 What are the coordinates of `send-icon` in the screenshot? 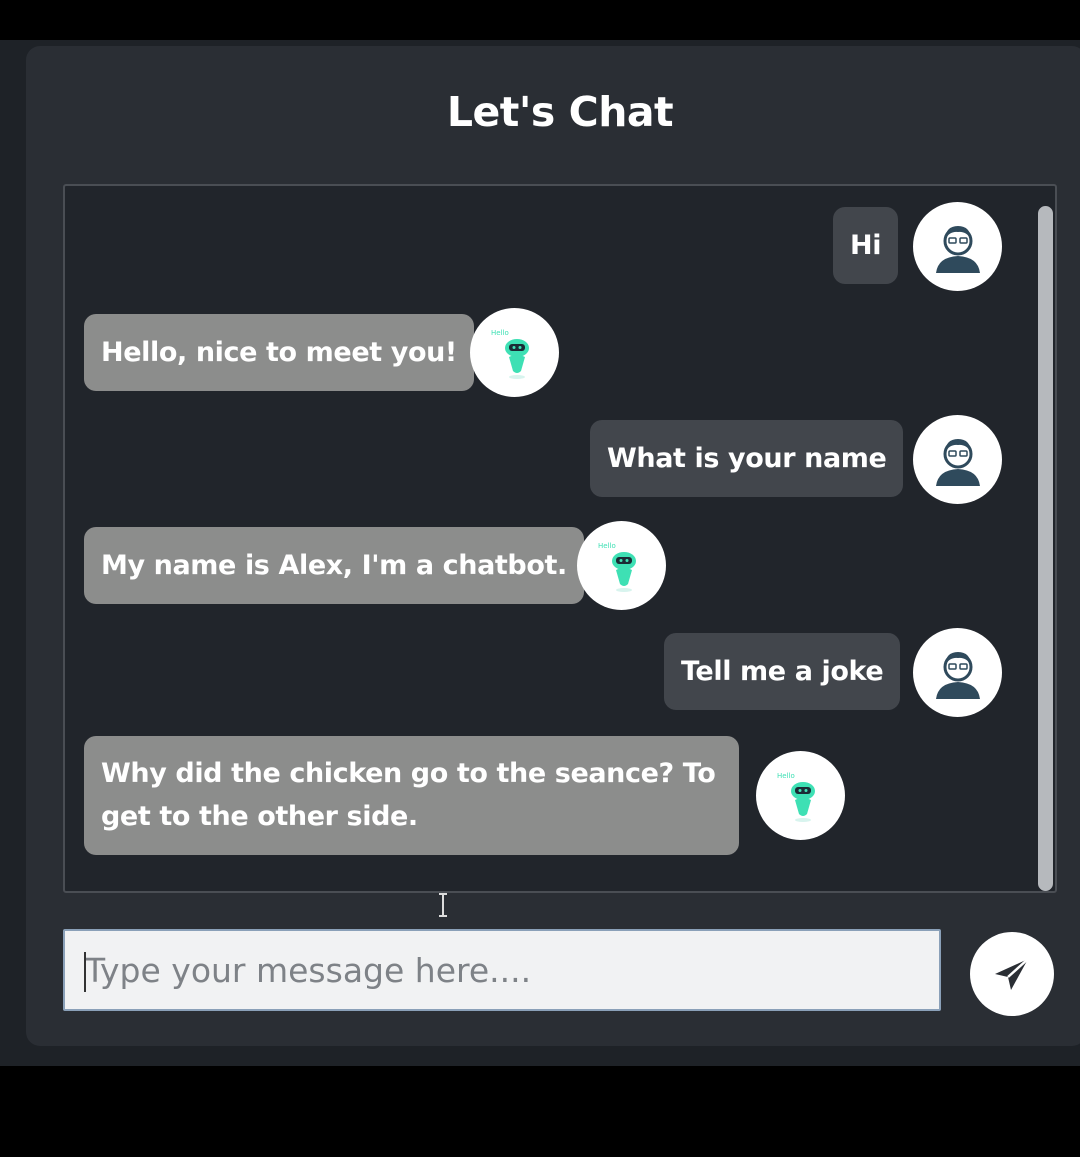 It's located at (1012, 974).